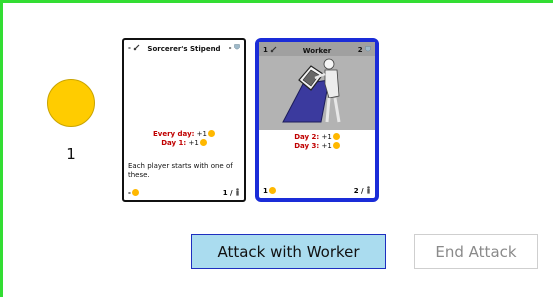  Describe the element at coordinates (227, 193) in the screenshot. I see `card-tech-text: 1 /` at that location.